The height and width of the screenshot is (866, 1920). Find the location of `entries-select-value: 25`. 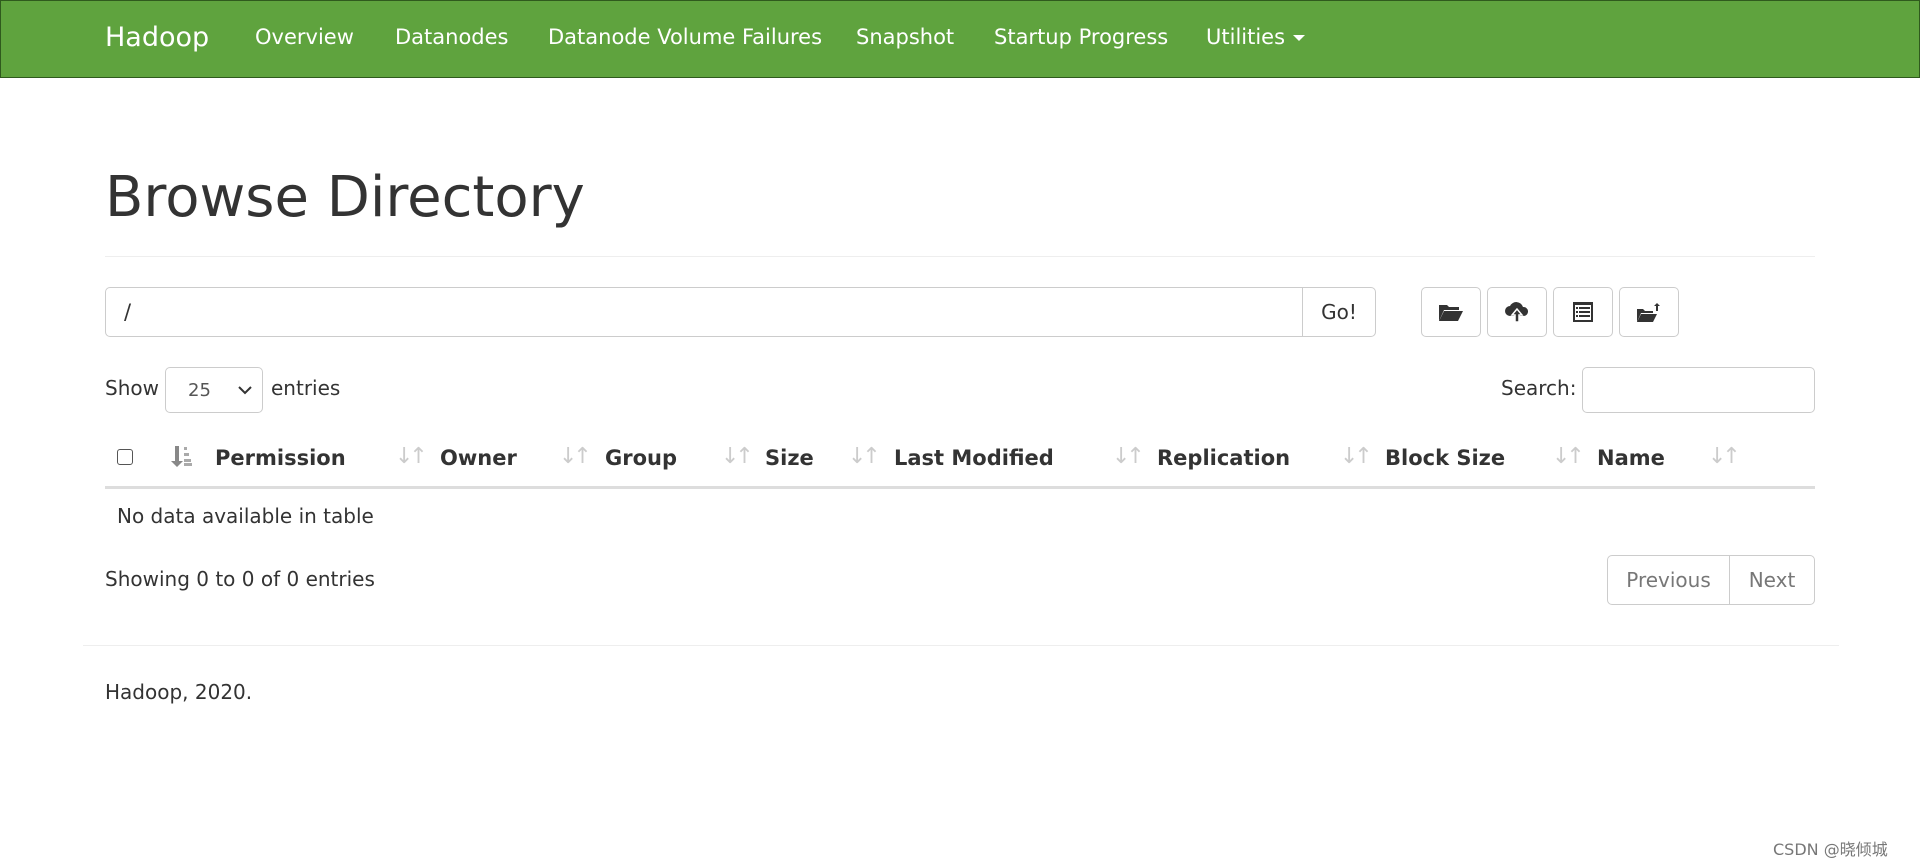

entries-select-value: 25 is located at coordinates (199, 390).